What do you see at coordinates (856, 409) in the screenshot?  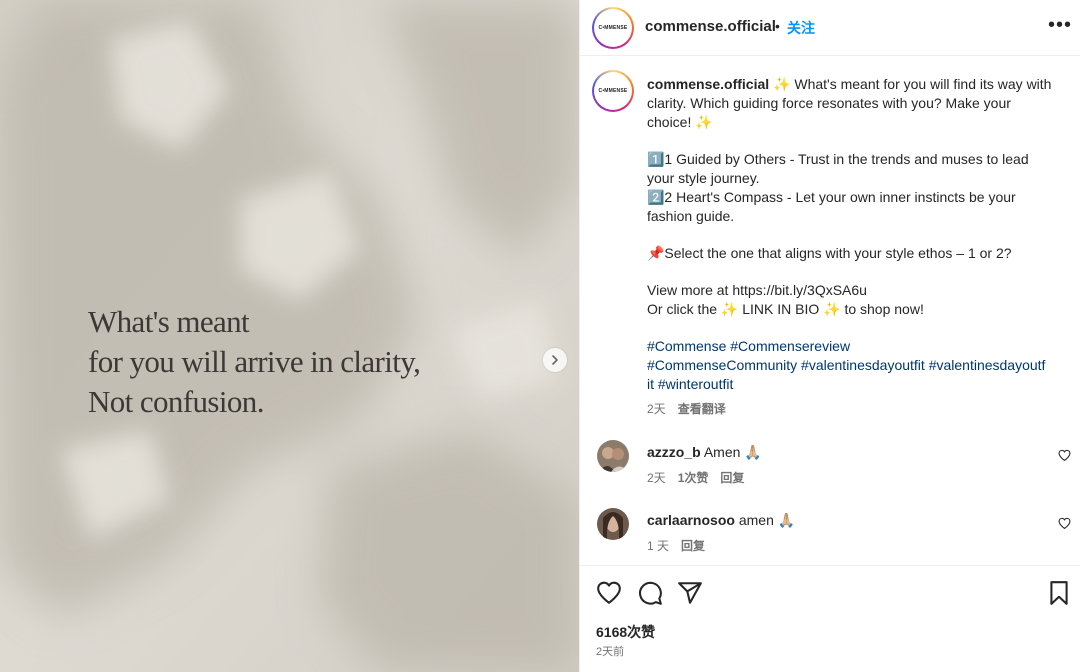 I see `caption-meta: 2天 查看翻译` at bounding box center [856, 409].